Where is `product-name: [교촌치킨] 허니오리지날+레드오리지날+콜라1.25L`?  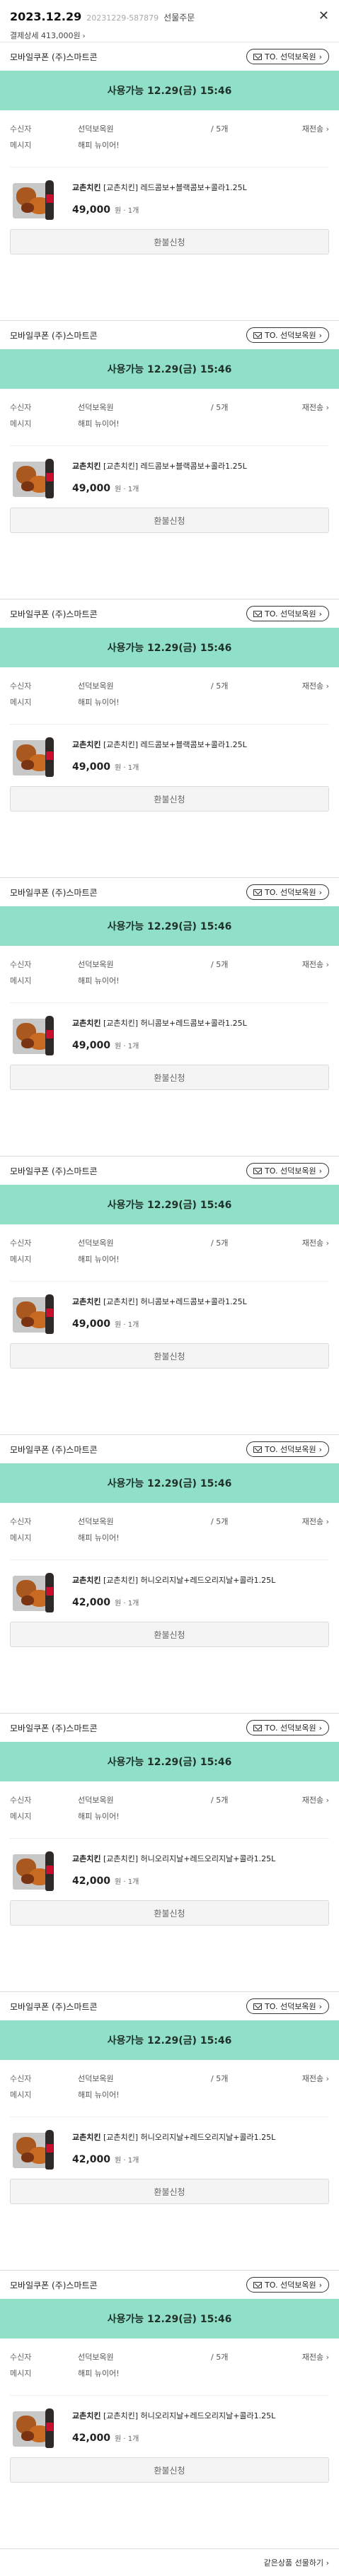 product-name: [교촌치킨] 허니오리지날+레드오리지날+콜라1.25L is located at coordinates (189, 1580).